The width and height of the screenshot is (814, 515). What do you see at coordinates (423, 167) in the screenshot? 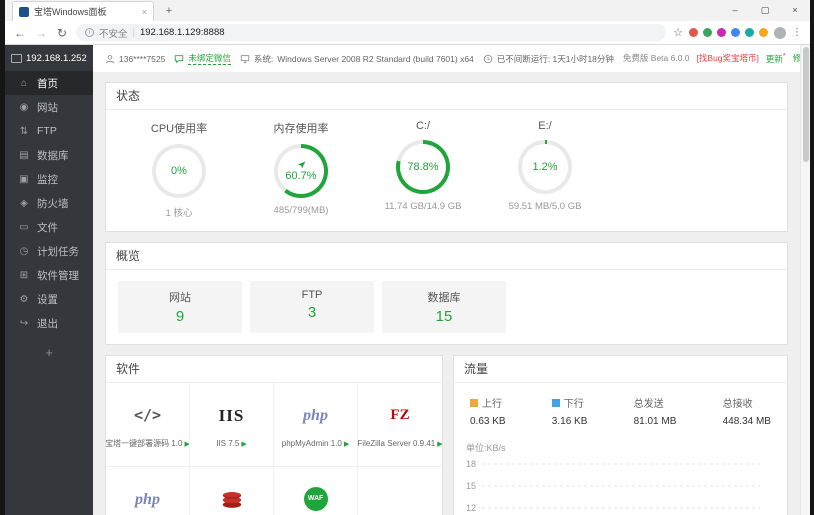
I see `gauge-value: 78.8%` at bounding box center [423, 167].